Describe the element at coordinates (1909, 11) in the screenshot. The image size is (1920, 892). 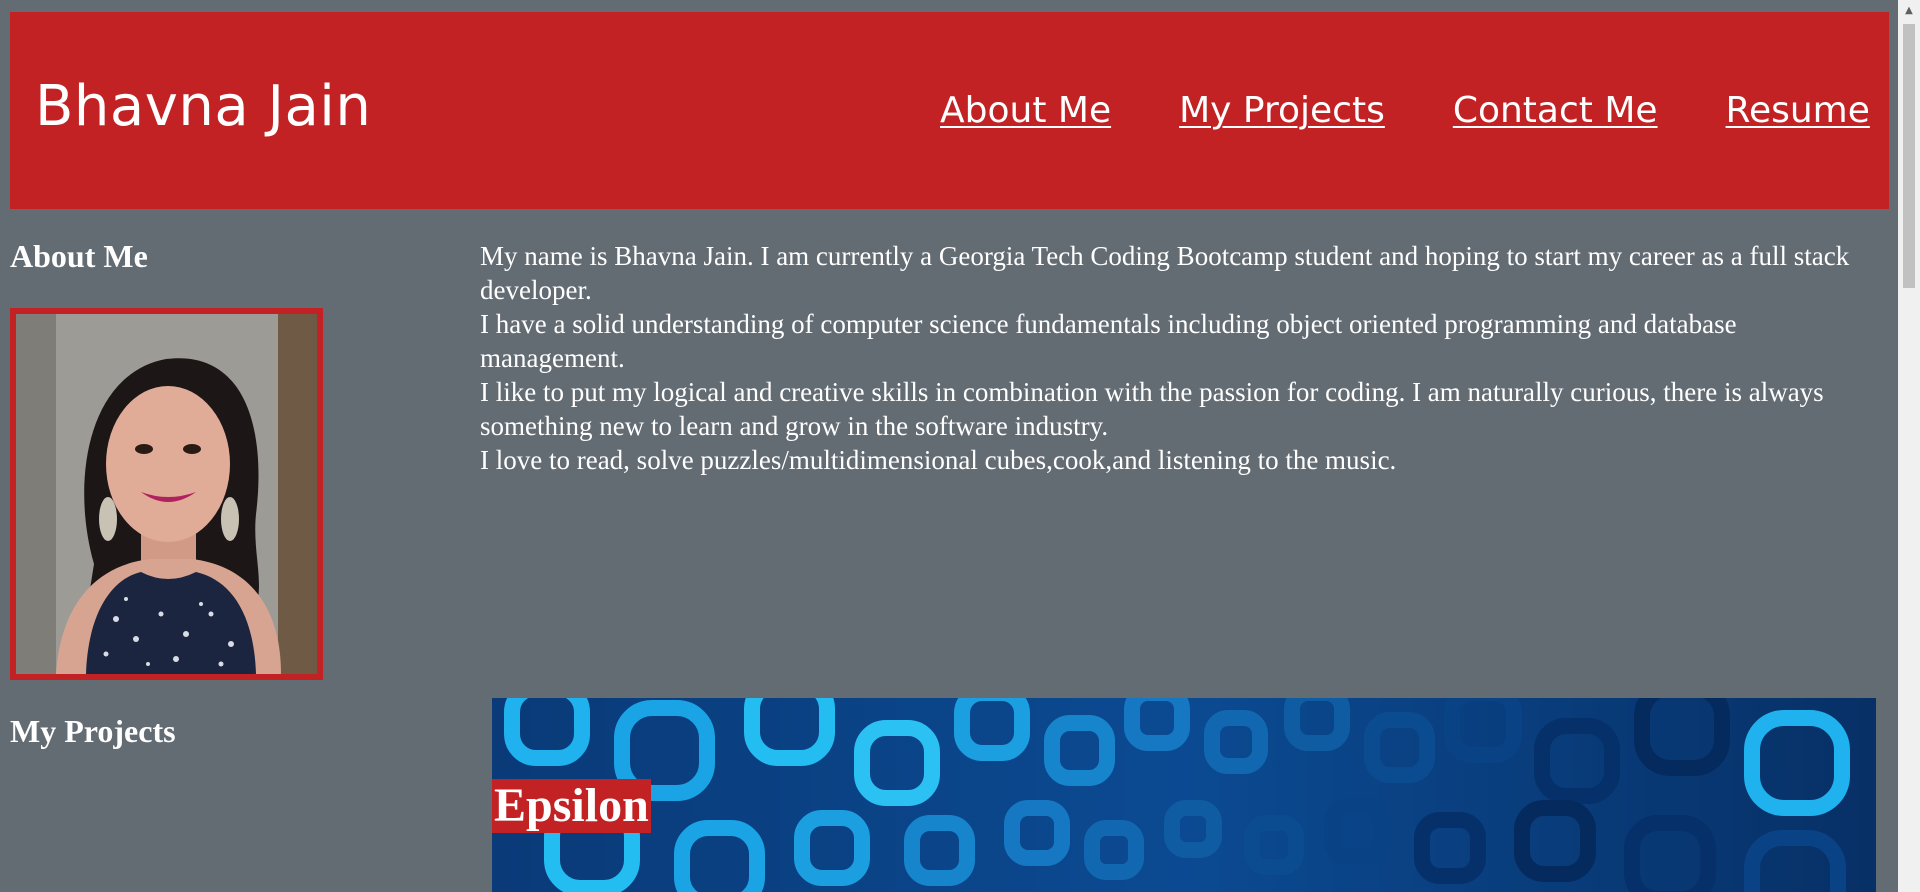
I see `scroll-up-arrow-icon: ▲` at that location.